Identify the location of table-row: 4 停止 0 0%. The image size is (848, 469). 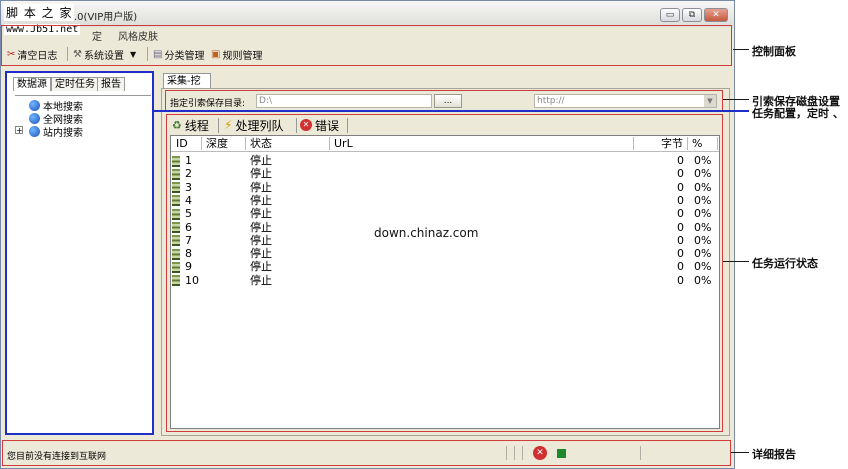
(445, 200).